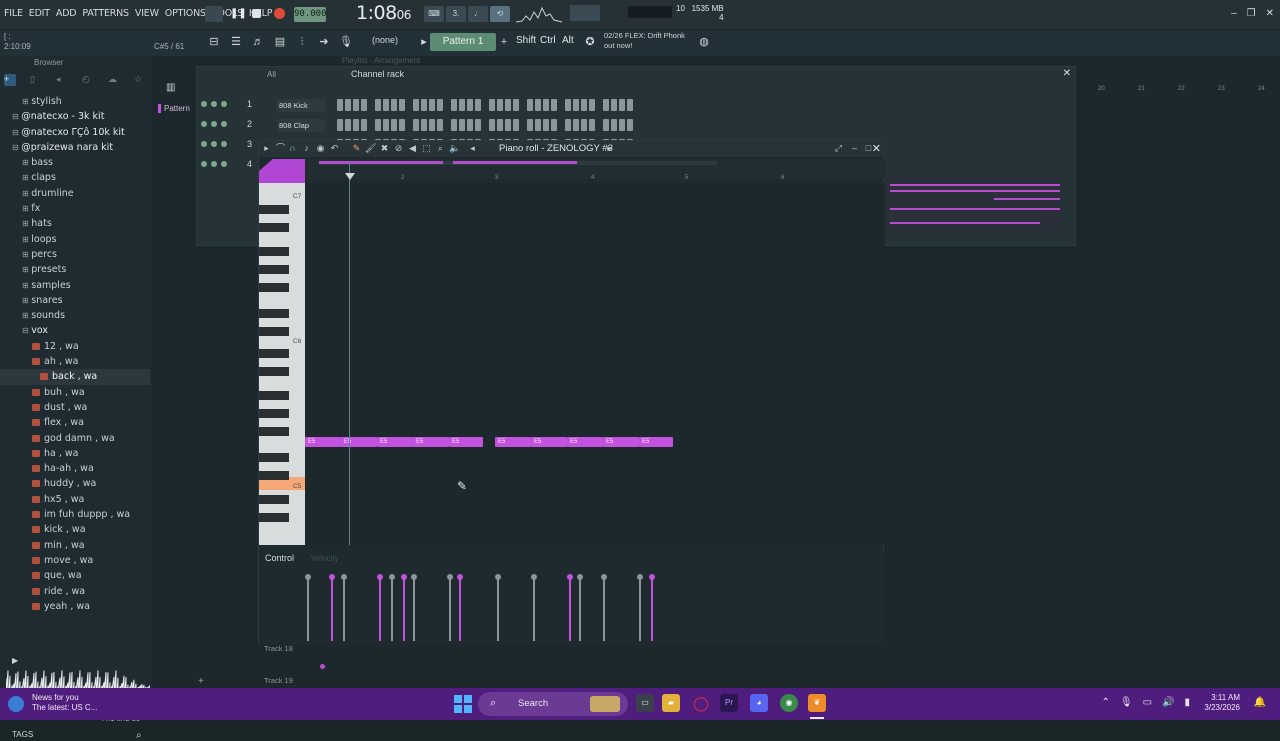 The image size is (1280, 741). Describe the element at coordinates (302, 42) in the screenshot. I see `mixer-icon: ⫶` at that location.